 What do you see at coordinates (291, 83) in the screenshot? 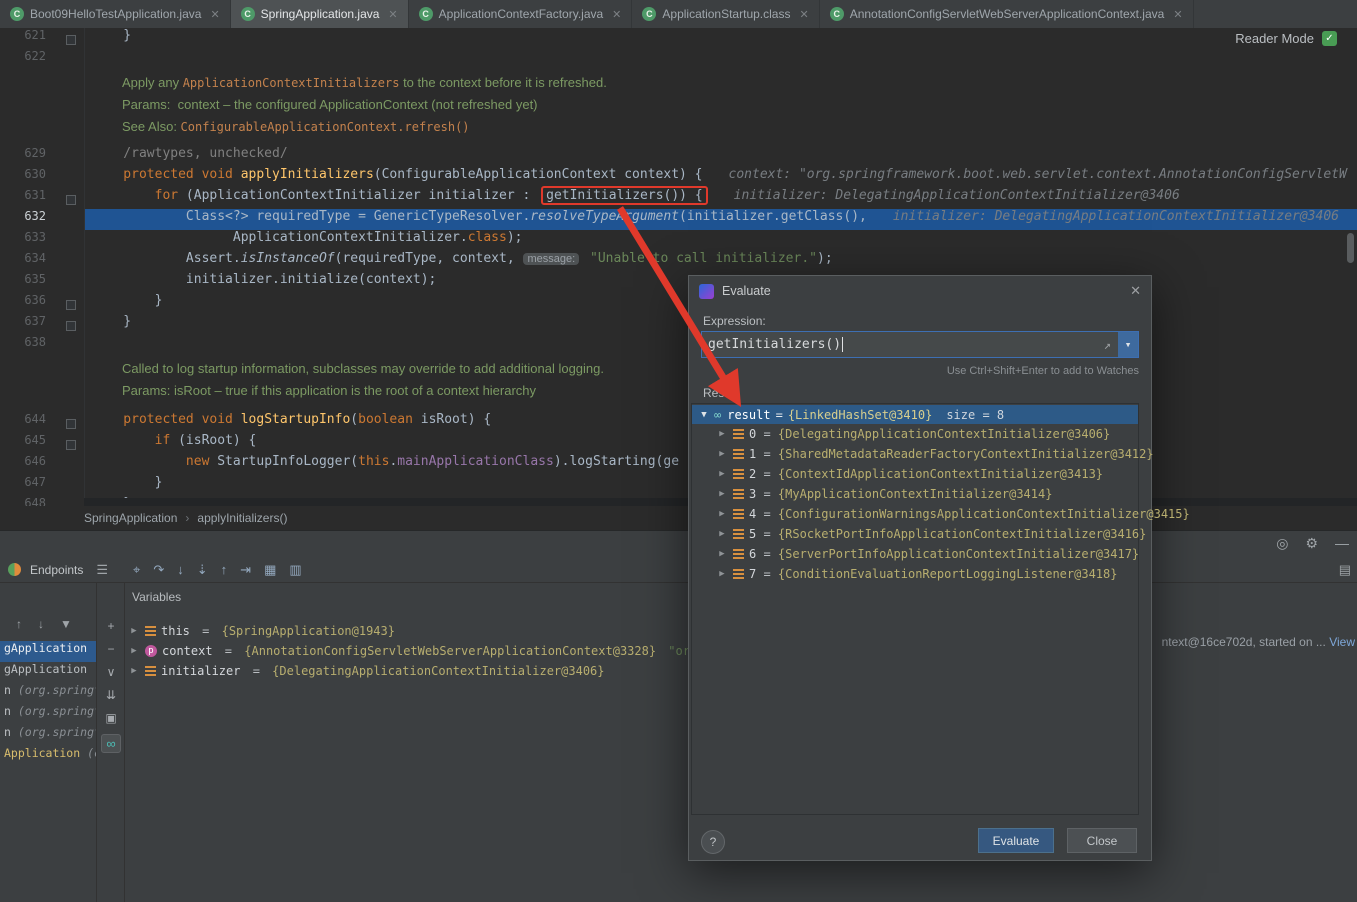
I see `code-segment: ApplicationContextInitializers` at bounding box center [291, 83].